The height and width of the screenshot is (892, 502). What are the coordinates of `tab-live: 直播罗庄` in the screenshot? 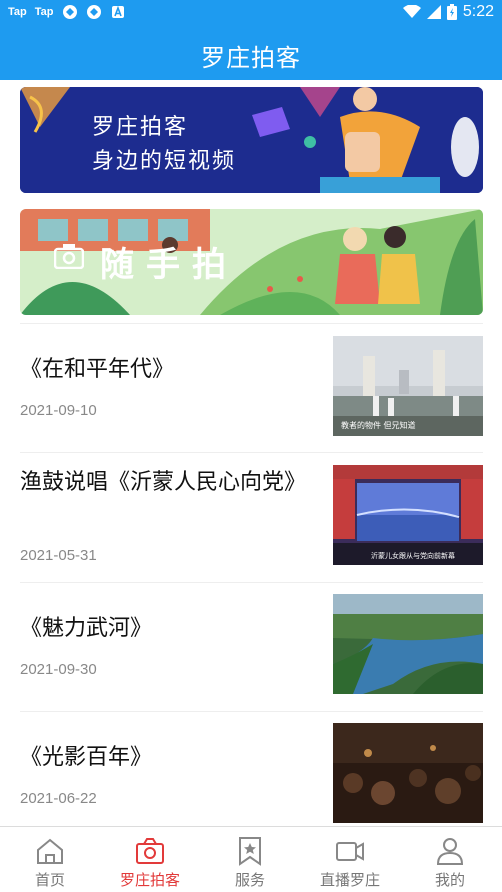 It's located at (350, 859).